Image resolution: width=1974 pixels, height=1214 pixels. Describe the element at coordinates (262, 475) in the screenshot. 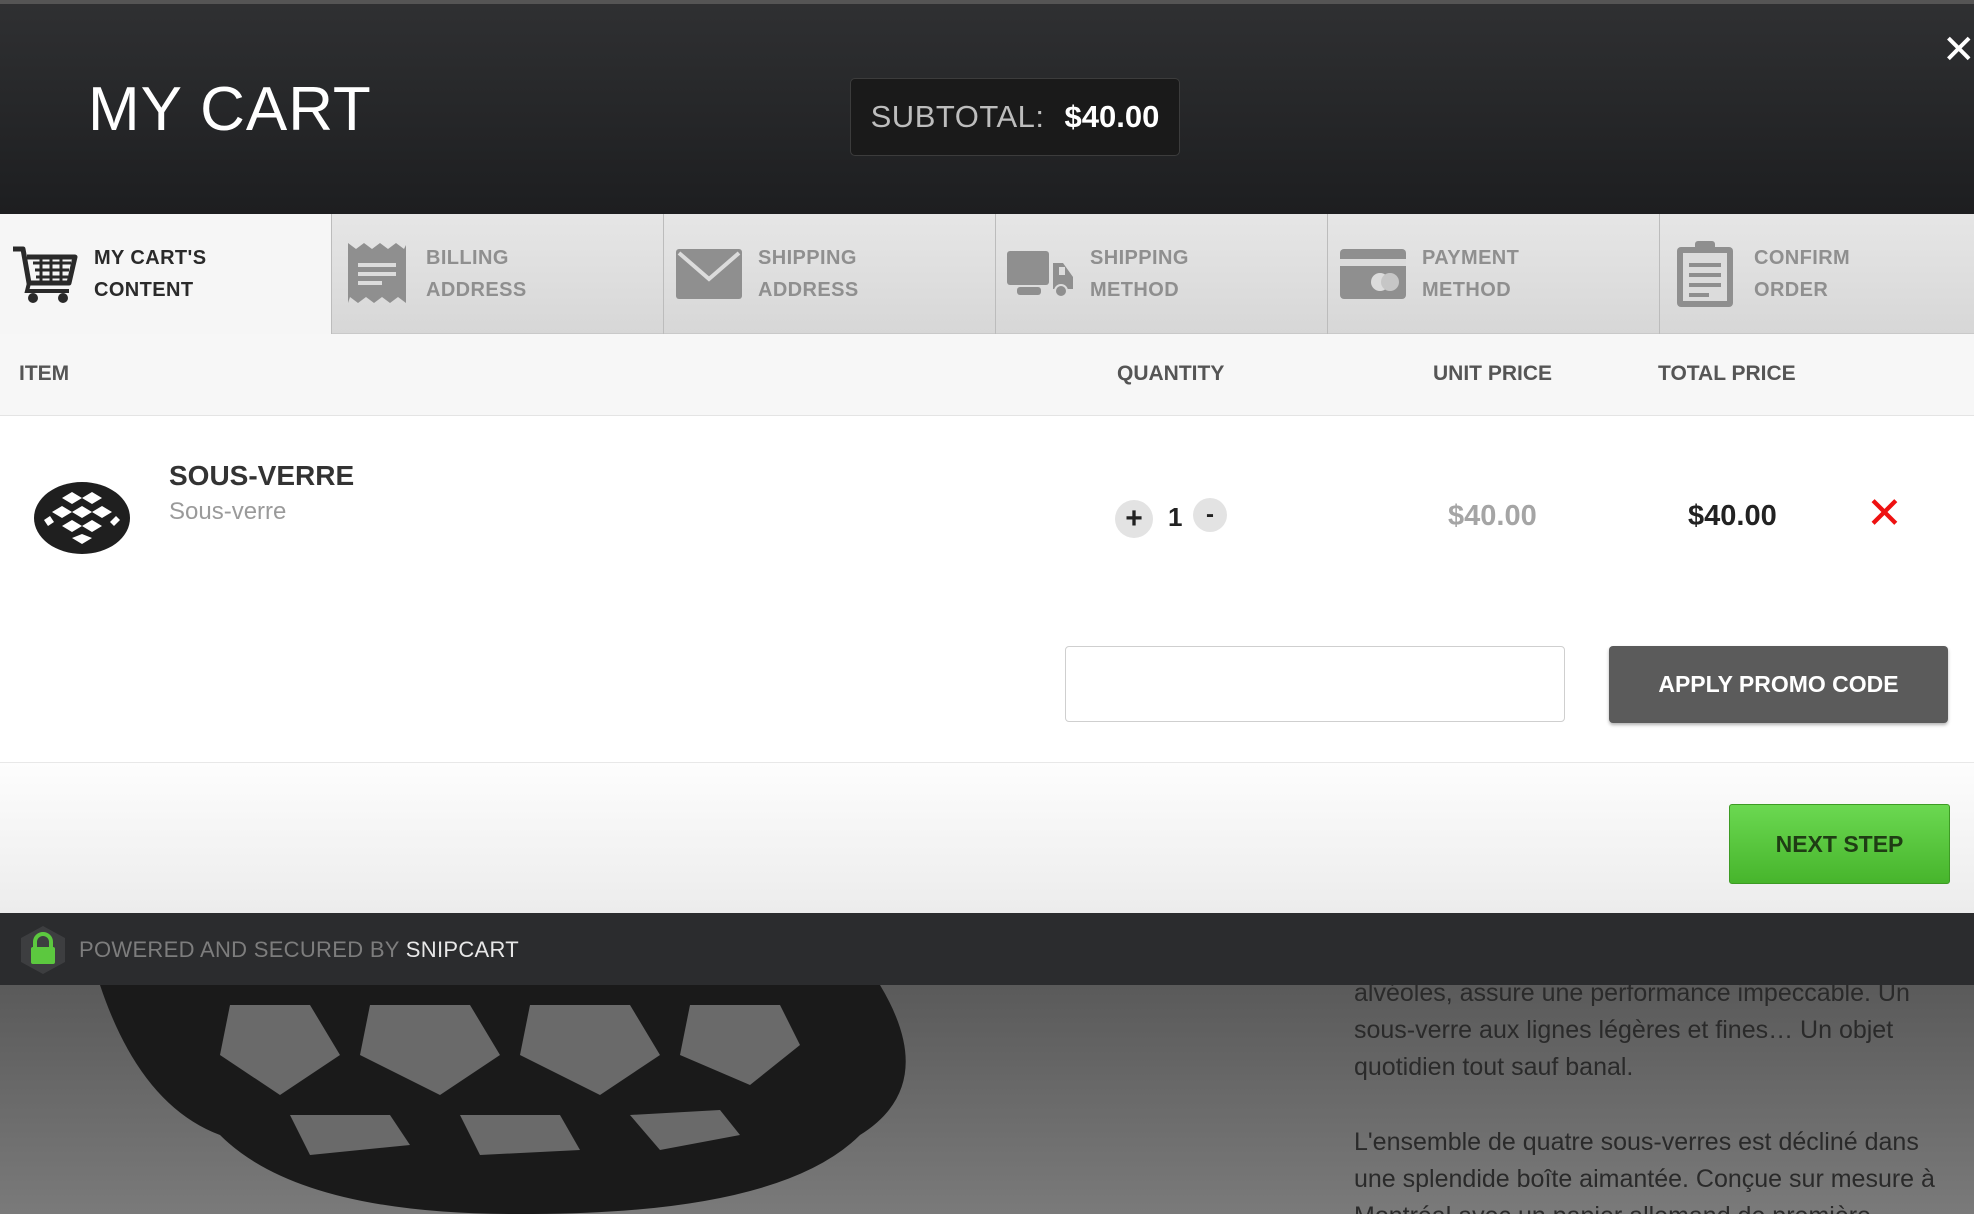

I see `item-name: SOUS-VERRE` at that location.